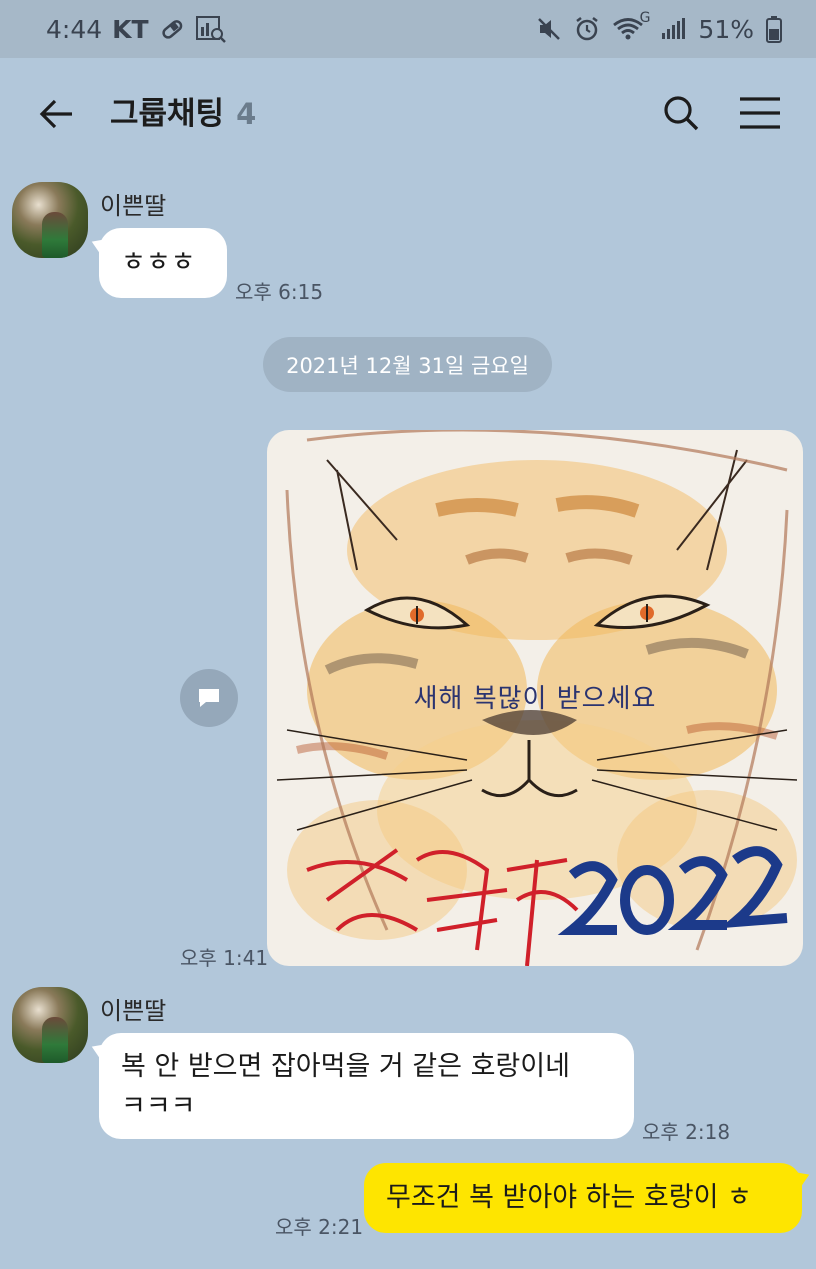  I want to click on hamburger-menu-icon, so click(760, 113).